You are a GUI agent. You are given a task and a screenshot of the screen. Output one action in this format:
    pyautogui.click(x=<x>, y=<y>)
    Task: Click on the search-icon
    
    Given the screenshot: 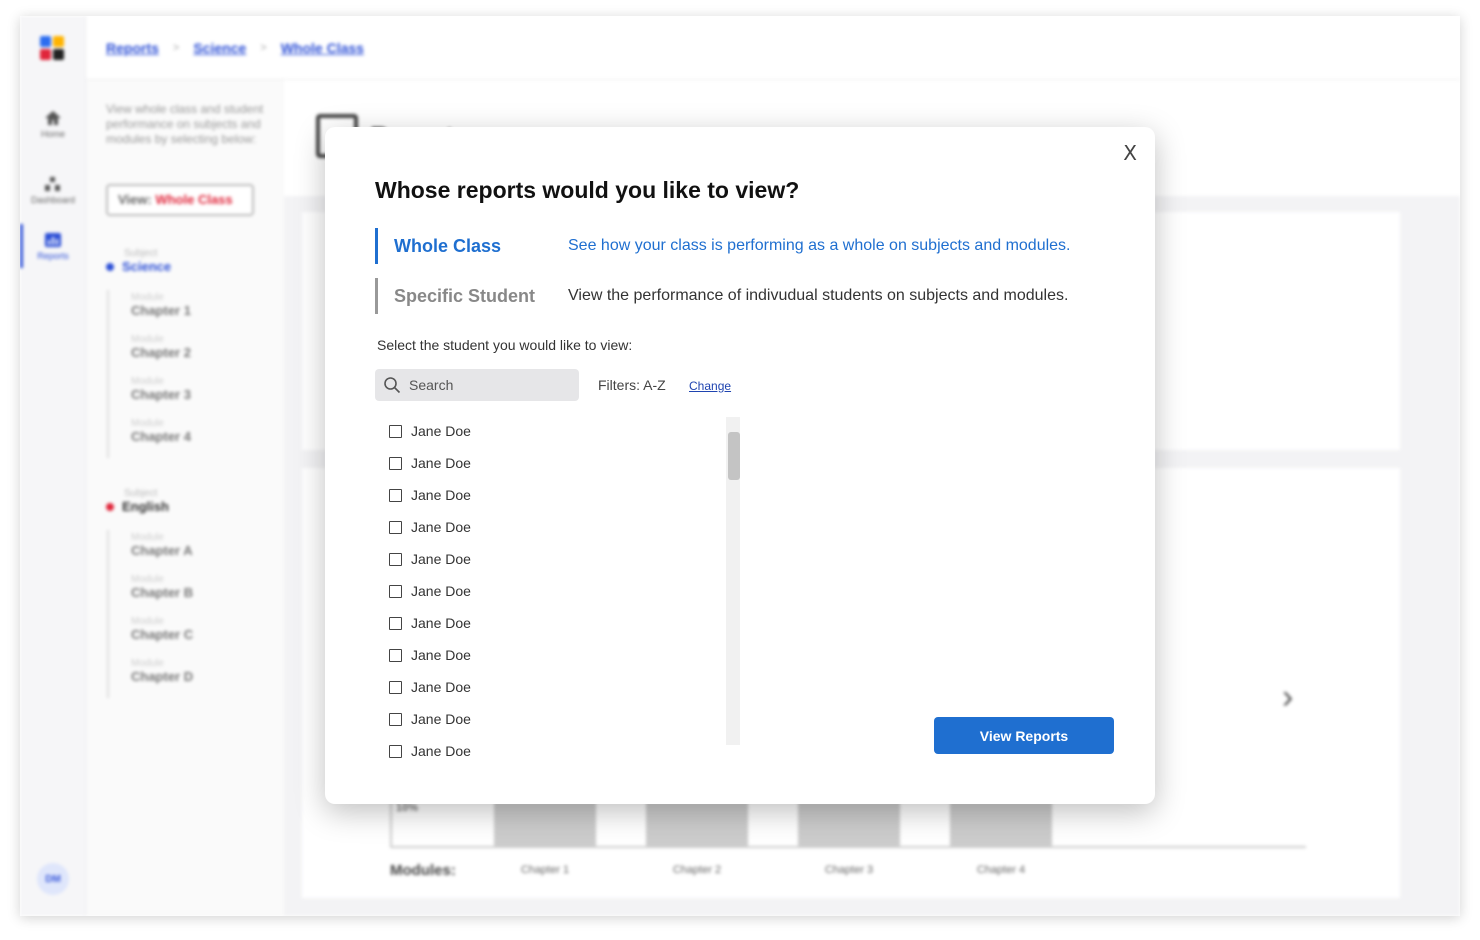 What is the action you would take?
    pyautogui.click(x=392, y=385)
    